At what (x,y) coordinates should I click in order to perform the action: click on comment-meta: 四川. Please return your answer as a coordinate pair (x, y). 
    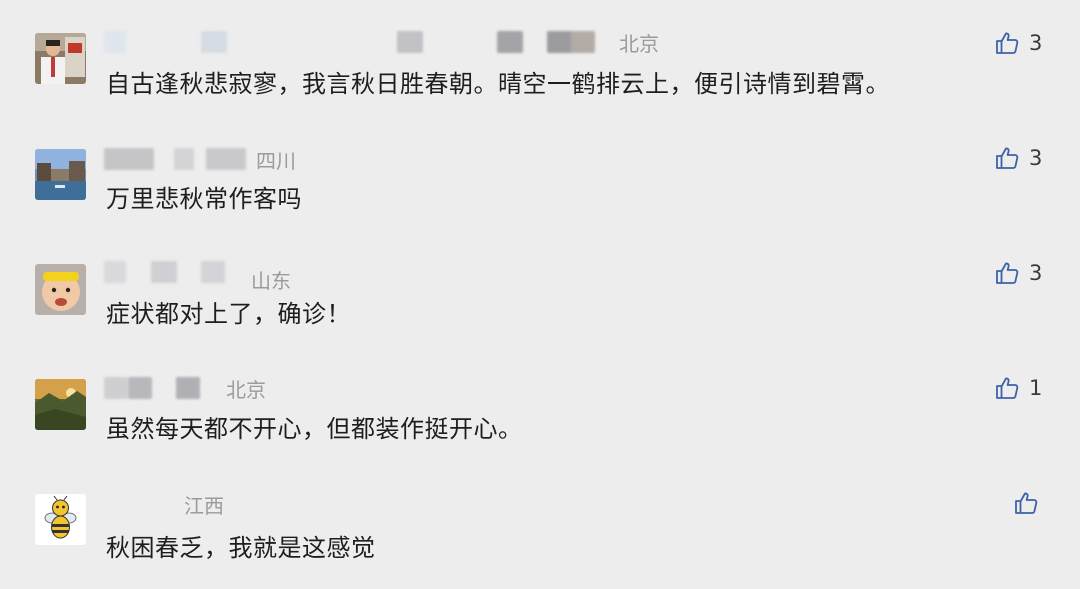
    Looking at the image, I should click on (200, 160).